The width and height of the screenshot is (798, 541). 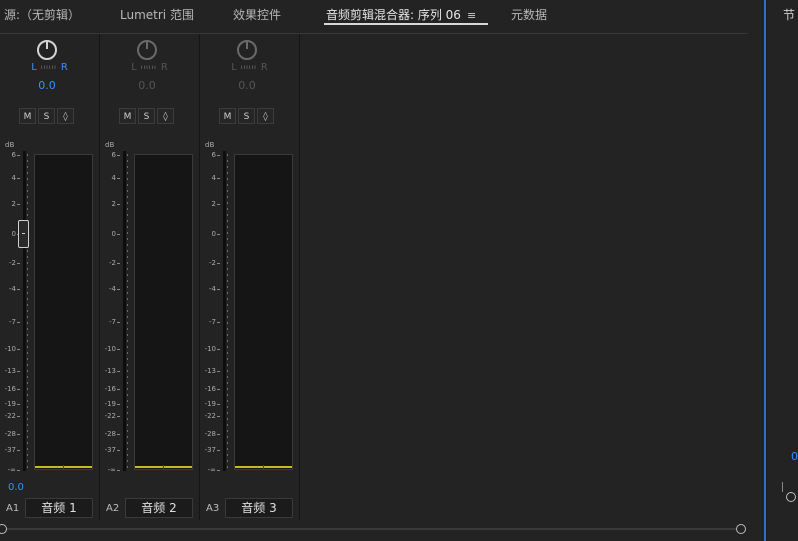 What do you see at coordinates (794, 456) in the screenshot?
I see `adjacent-panel-value: 0` at bounding box center [794, 456].